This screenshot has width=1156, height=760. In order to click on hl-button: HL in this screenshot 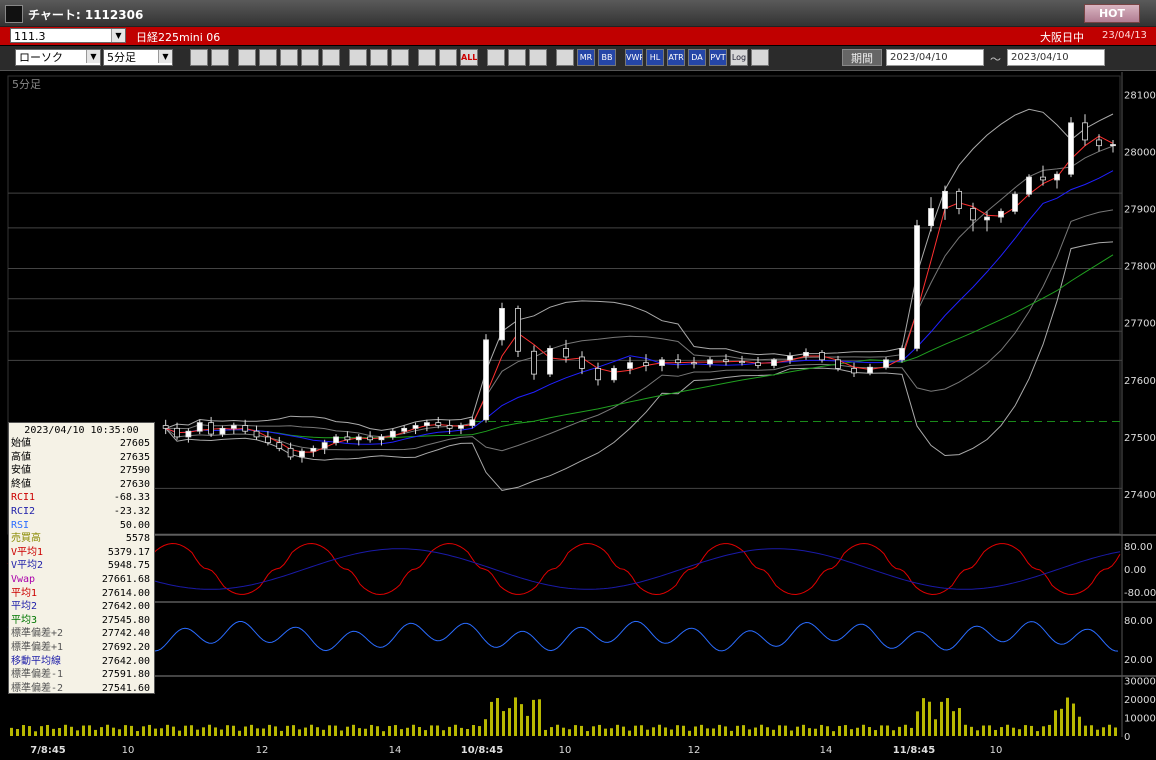, I will do `click(655, 57)`.